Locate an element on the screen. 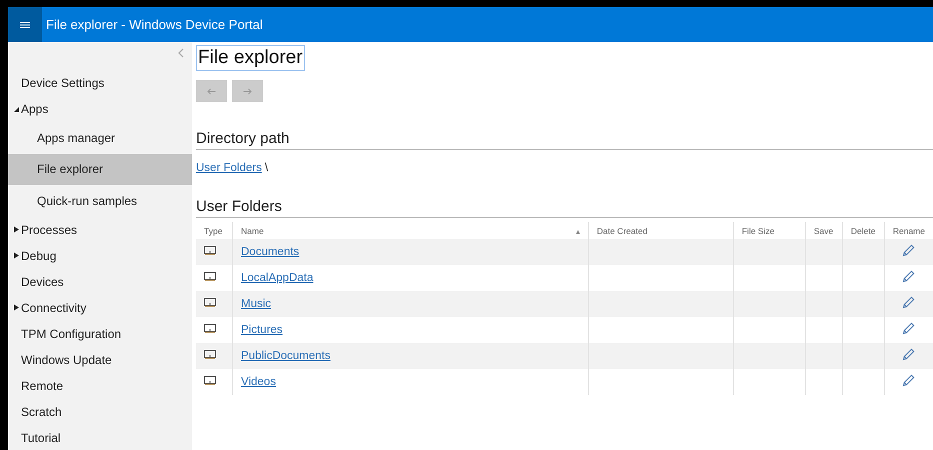  section-heading: User Folders is located at coordinates (564, 208).